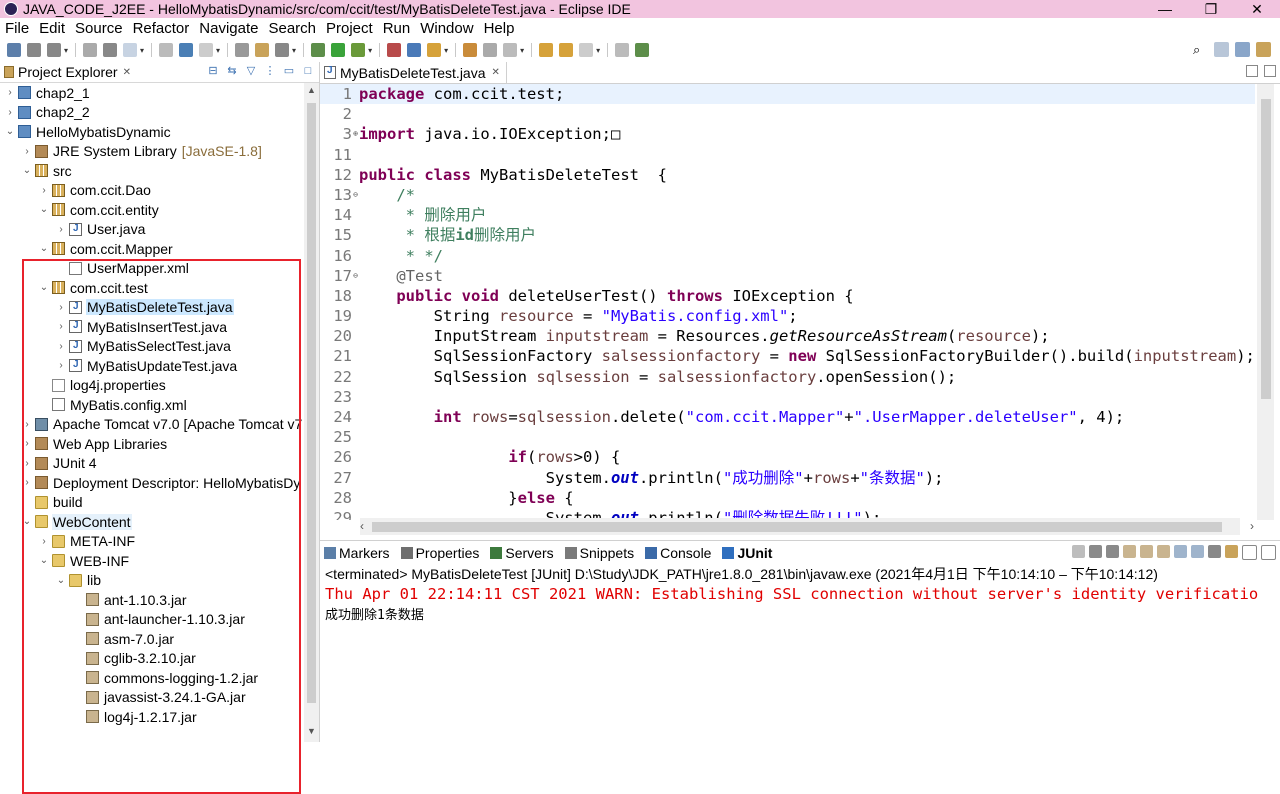 Image resolution: width=1280 pixels, height=794 pixels. I want to click on tree-item: › User.java, so click(152, 230).